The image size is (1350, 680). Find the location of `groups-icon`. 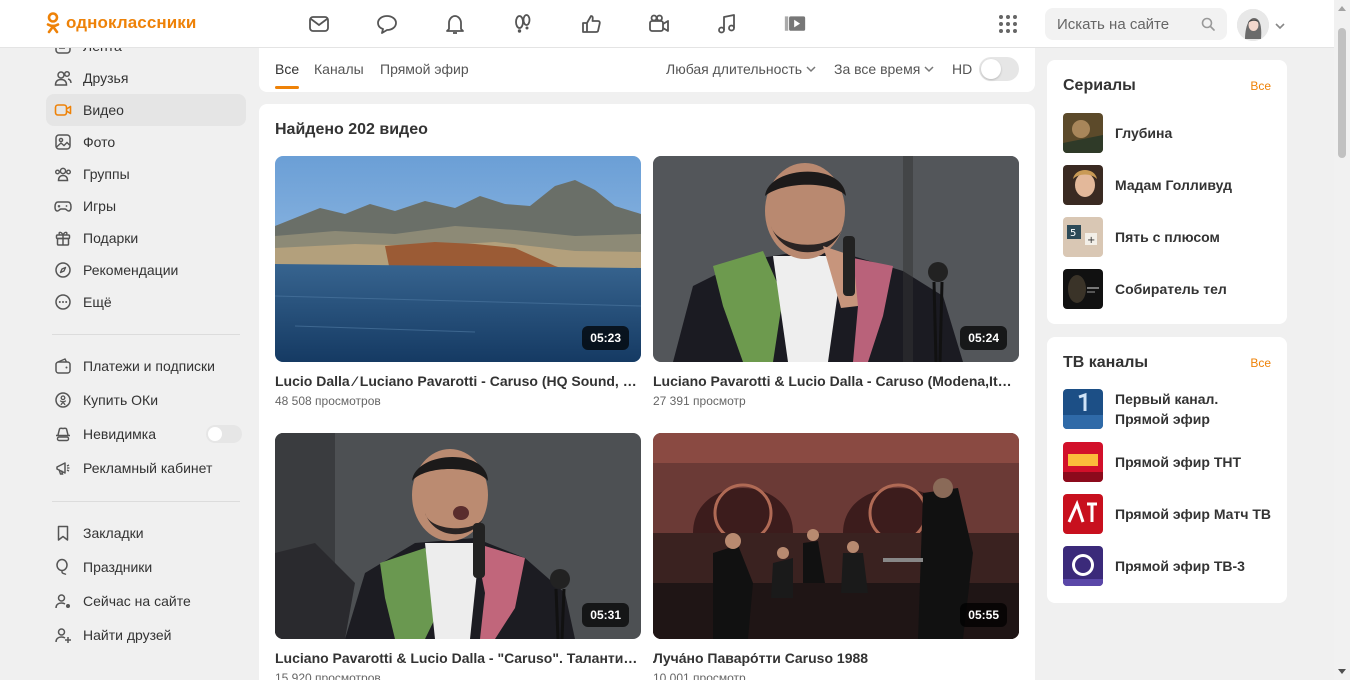

groups-icon is located at coordinates (63, 174).